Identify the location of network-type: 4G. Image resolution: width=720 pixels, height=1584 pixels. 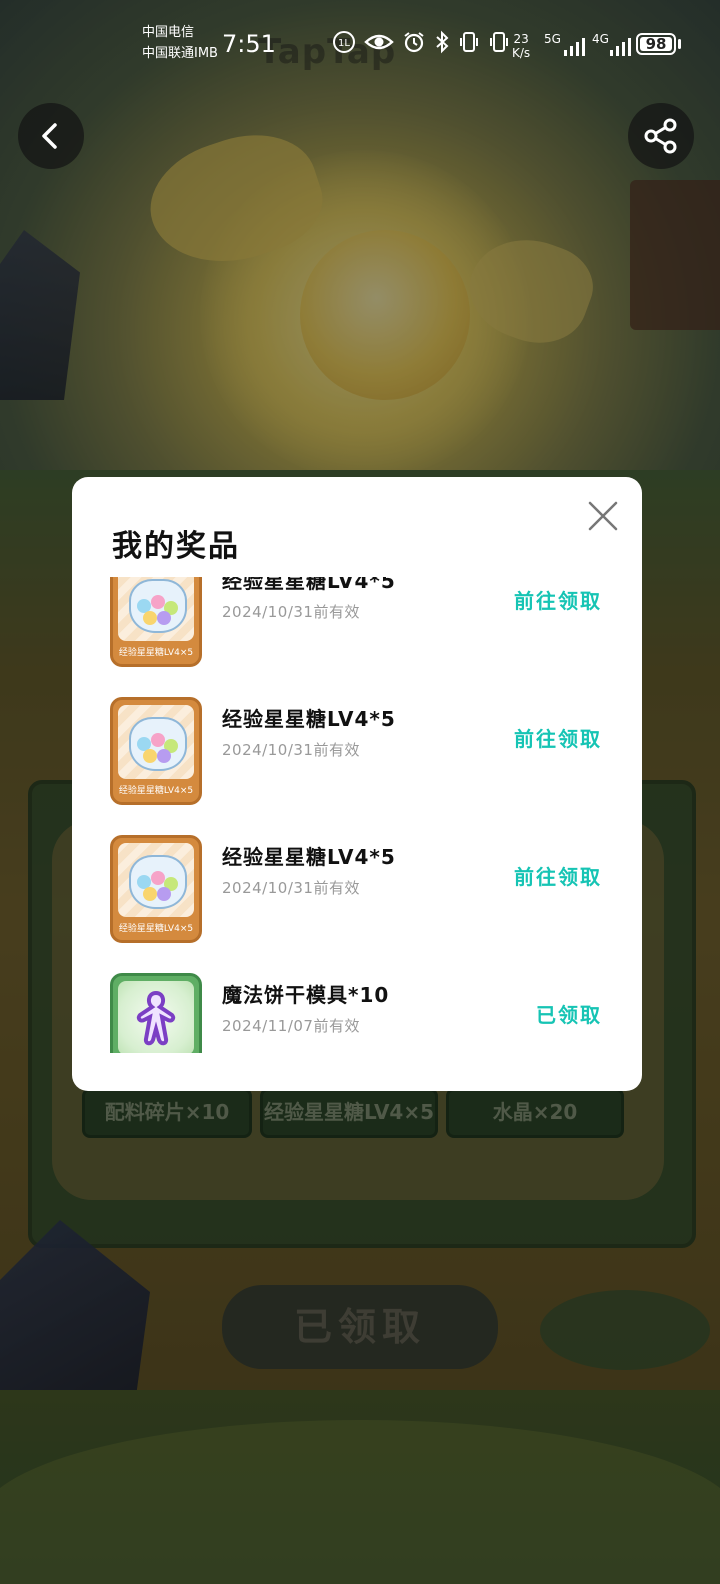
(600, 39).